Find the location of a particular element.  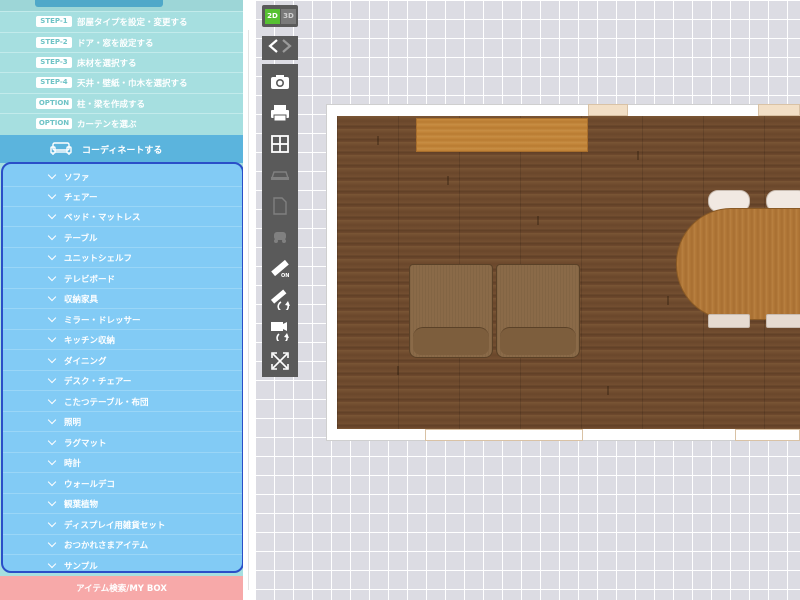

tool-column: ON is located at coordinates (280, 220).